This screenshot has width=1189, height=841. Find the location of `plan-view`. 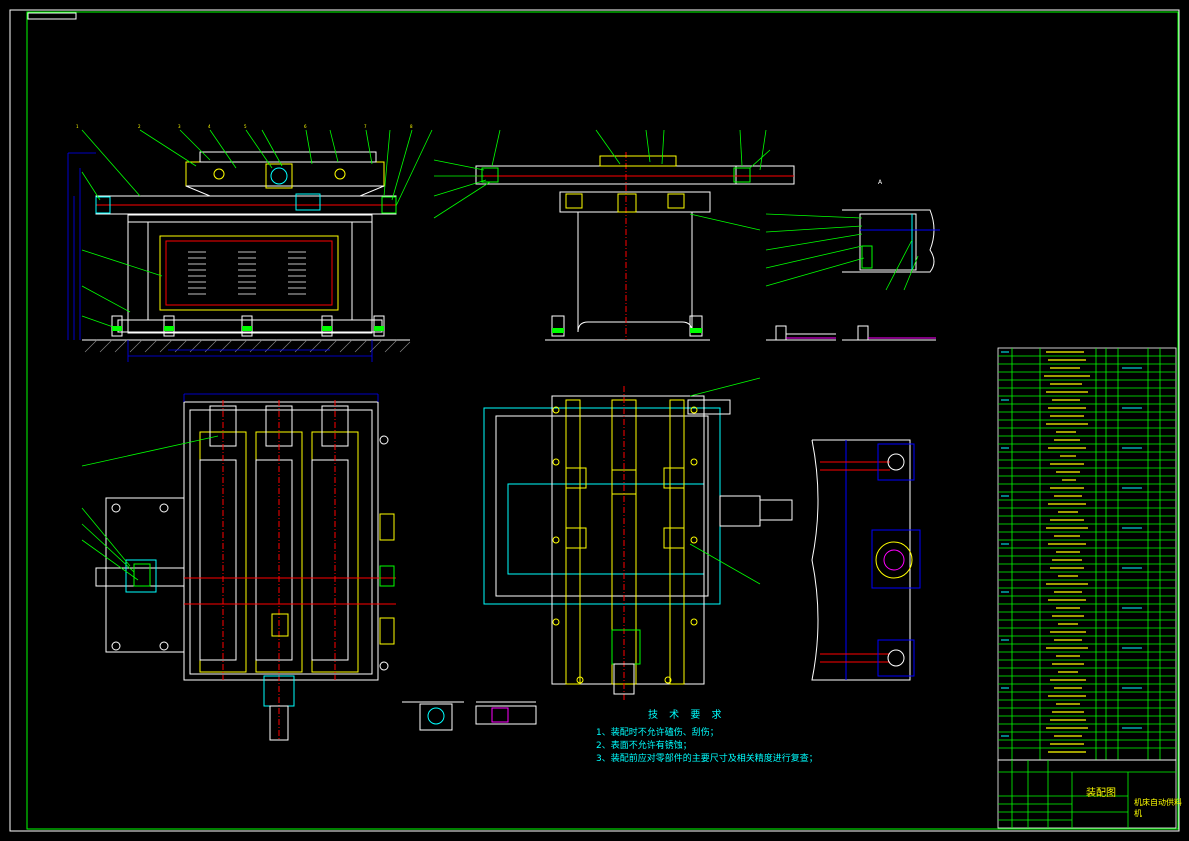

plan-view is located at coordinates (238, 567).